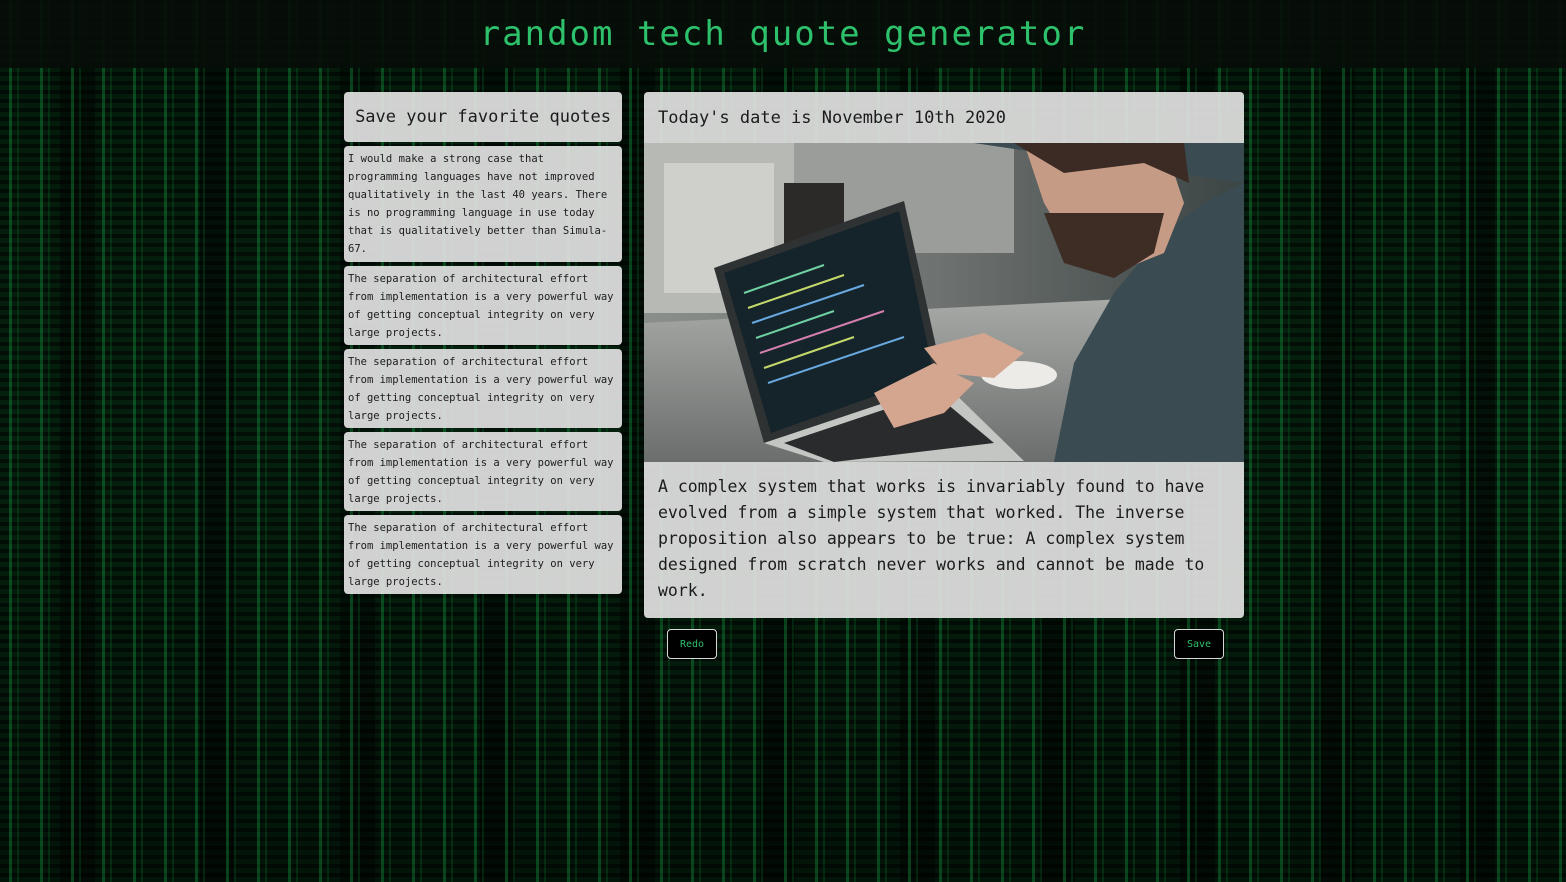 This screenshot has height=882, width=1566. I want to click on app-title: random tech quote generator, so click(783, 34).